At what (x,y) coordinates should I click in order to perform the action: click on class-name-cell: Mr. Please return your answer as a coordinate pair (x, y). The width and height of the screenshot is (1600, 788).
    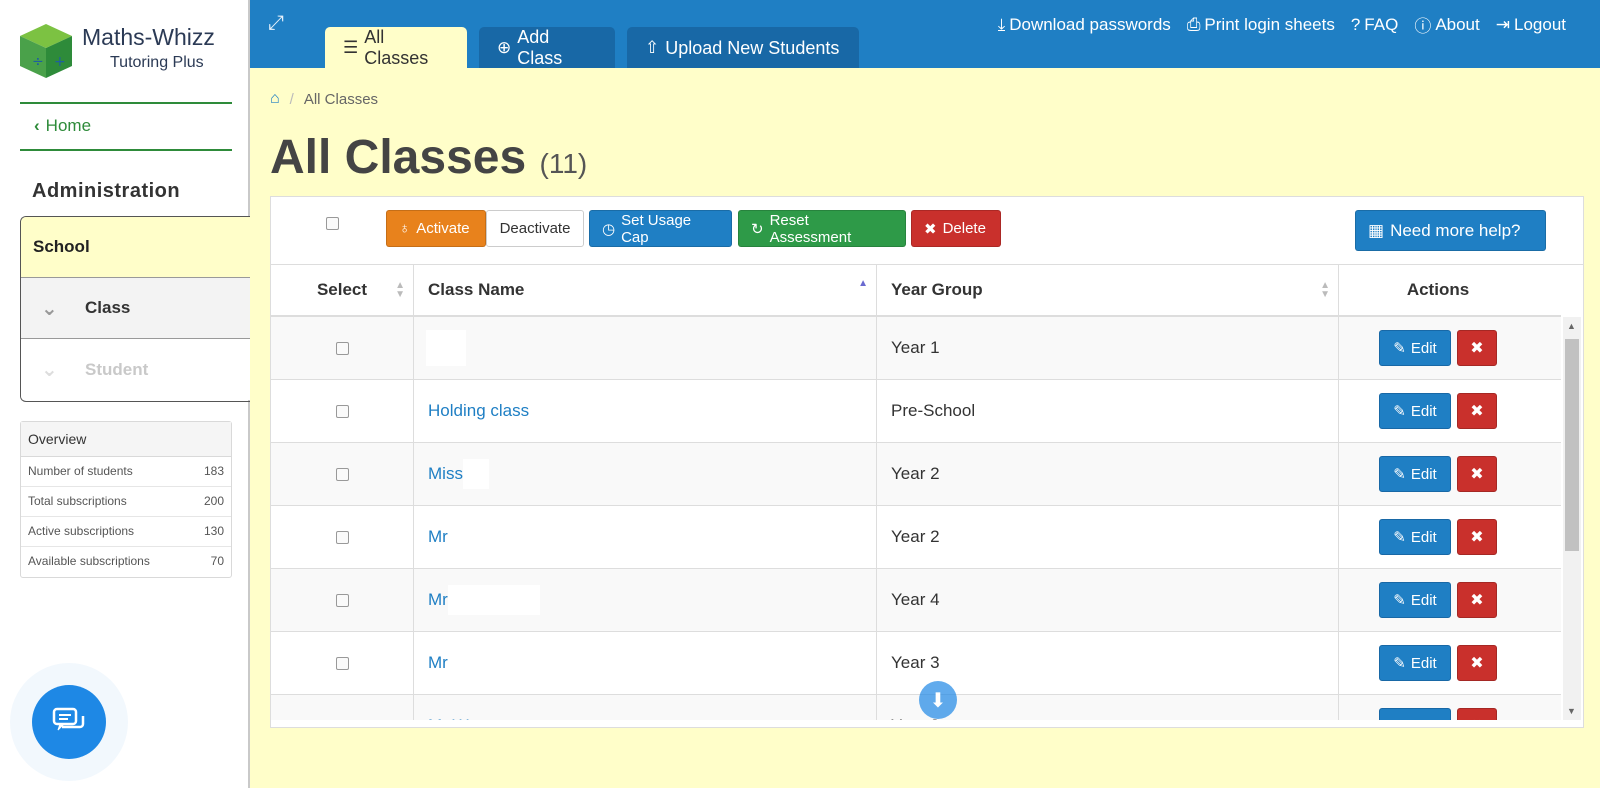
    Looking at the image, I should click on (645, 537).